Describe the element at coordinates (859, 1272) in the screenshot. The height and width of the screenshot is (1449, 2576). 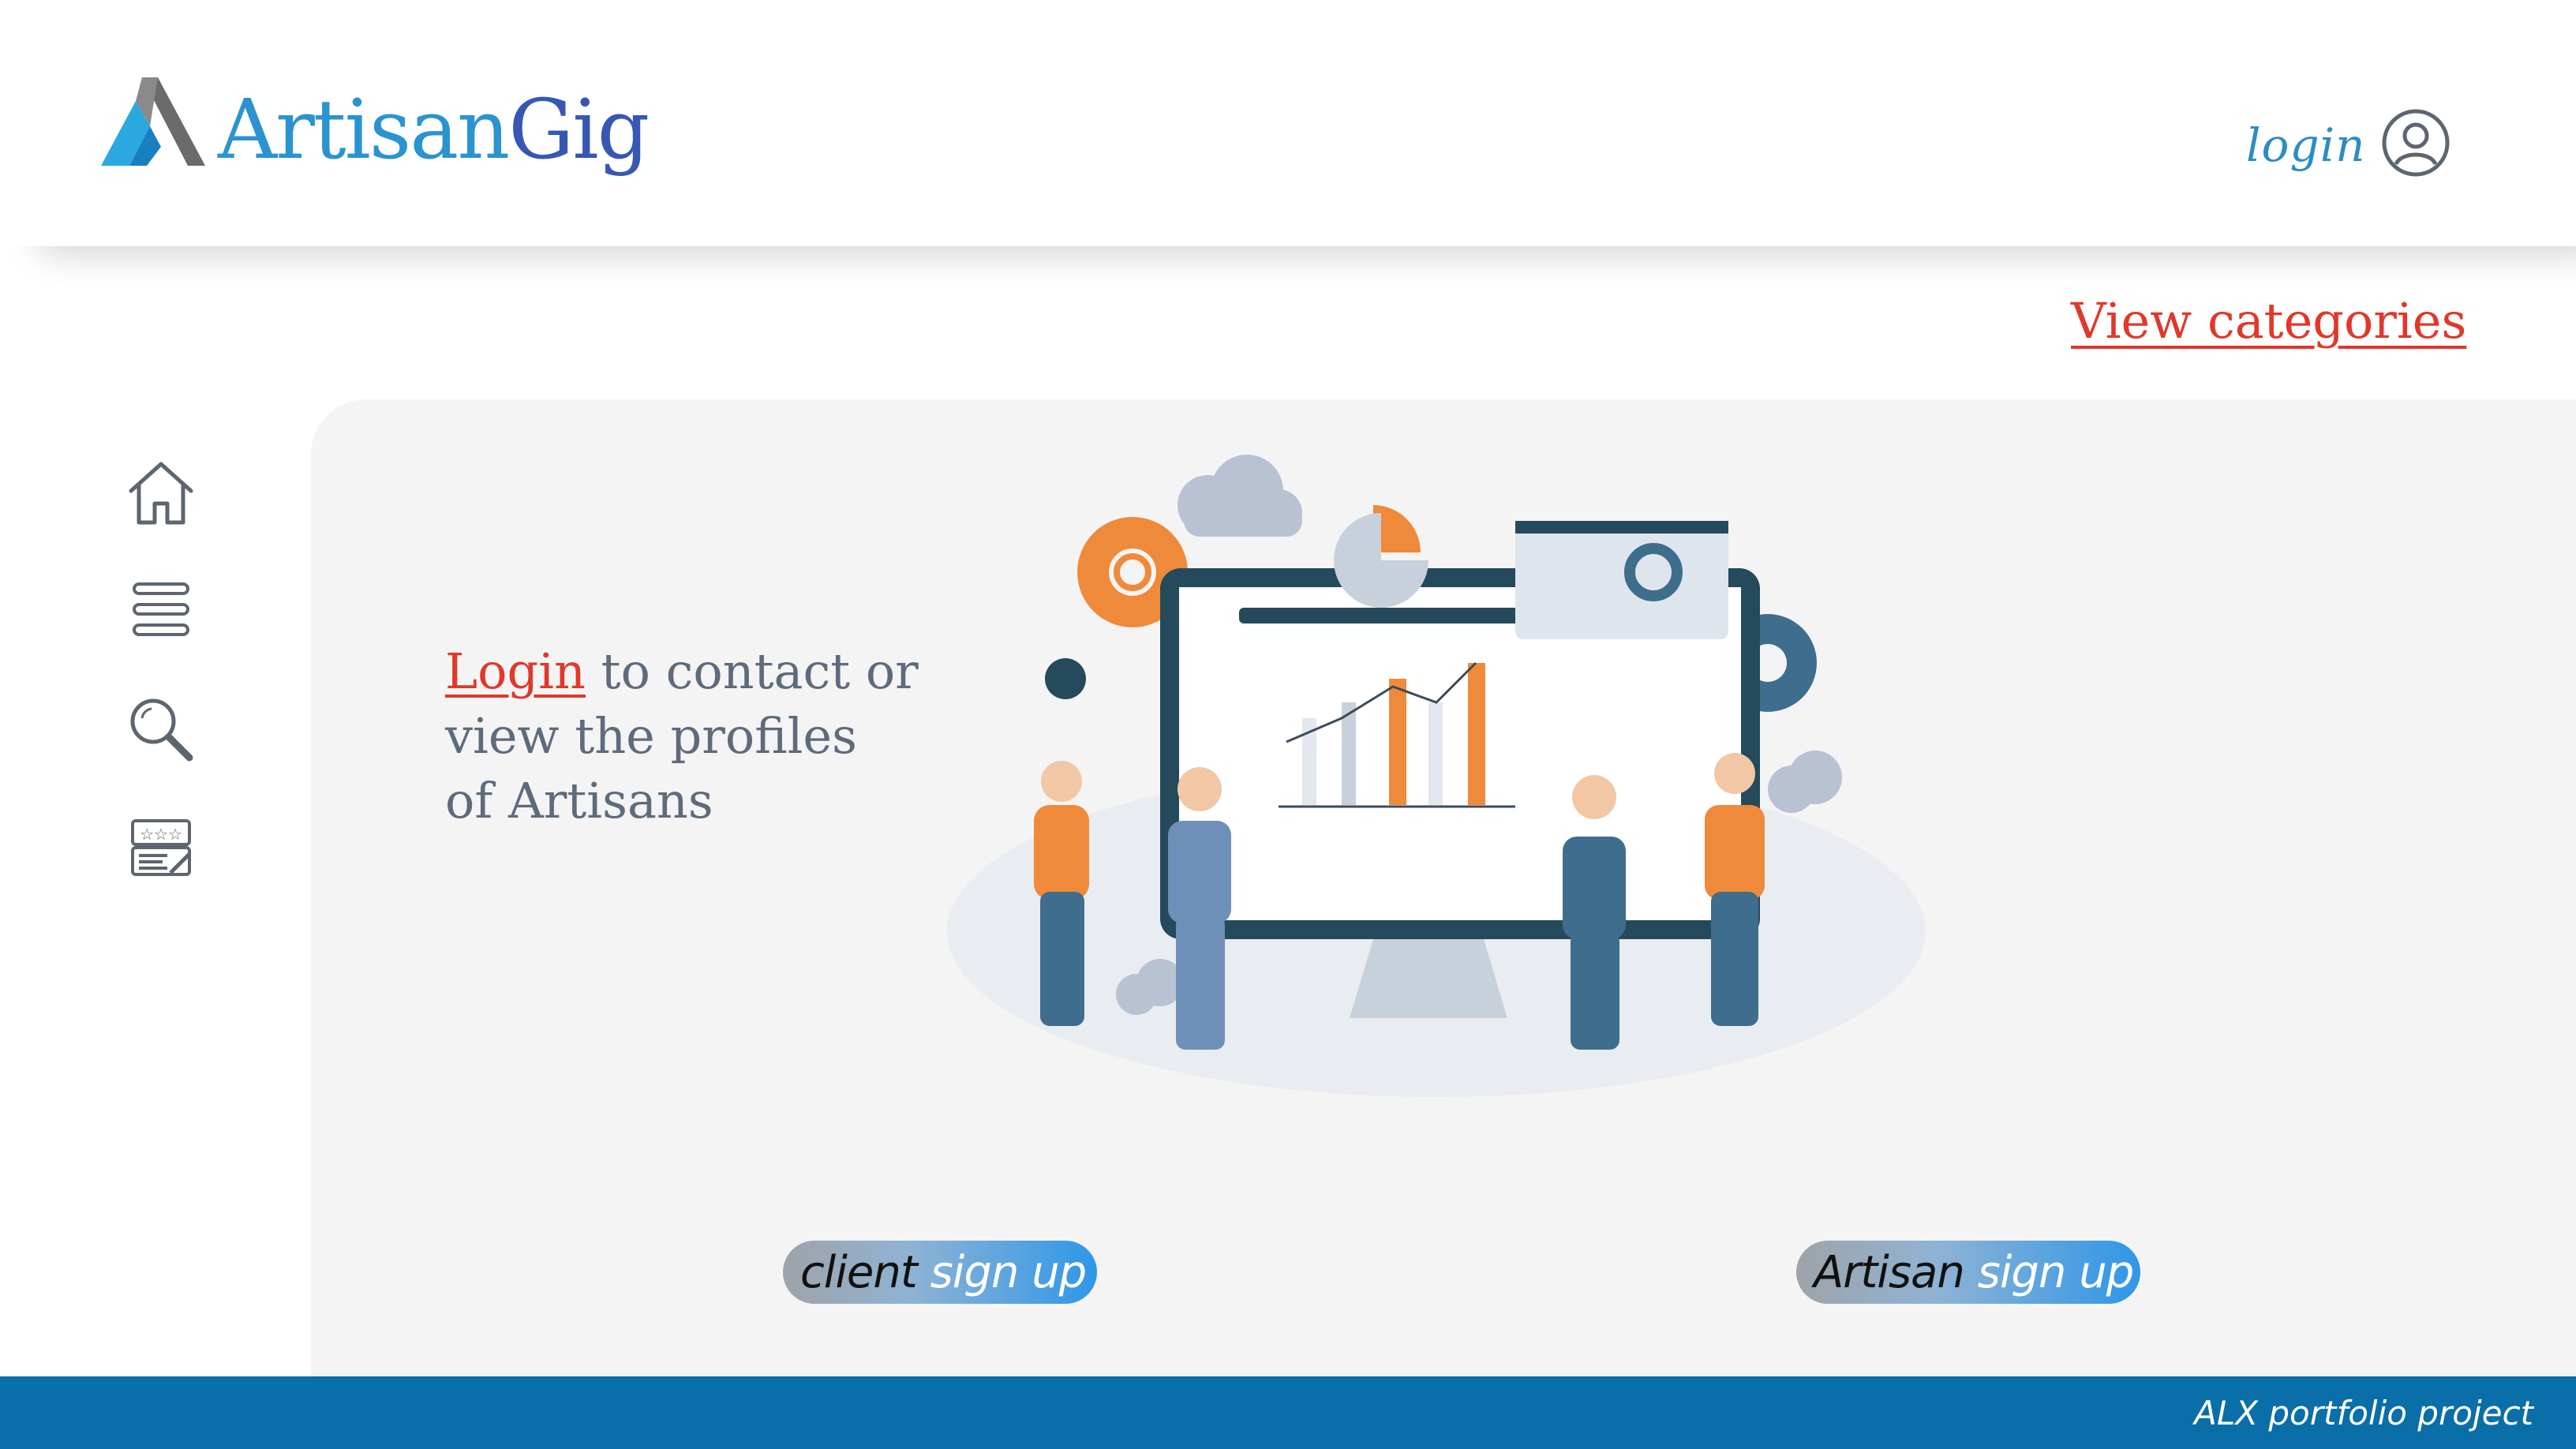
I see `client-signup-label-a: client` at that location.